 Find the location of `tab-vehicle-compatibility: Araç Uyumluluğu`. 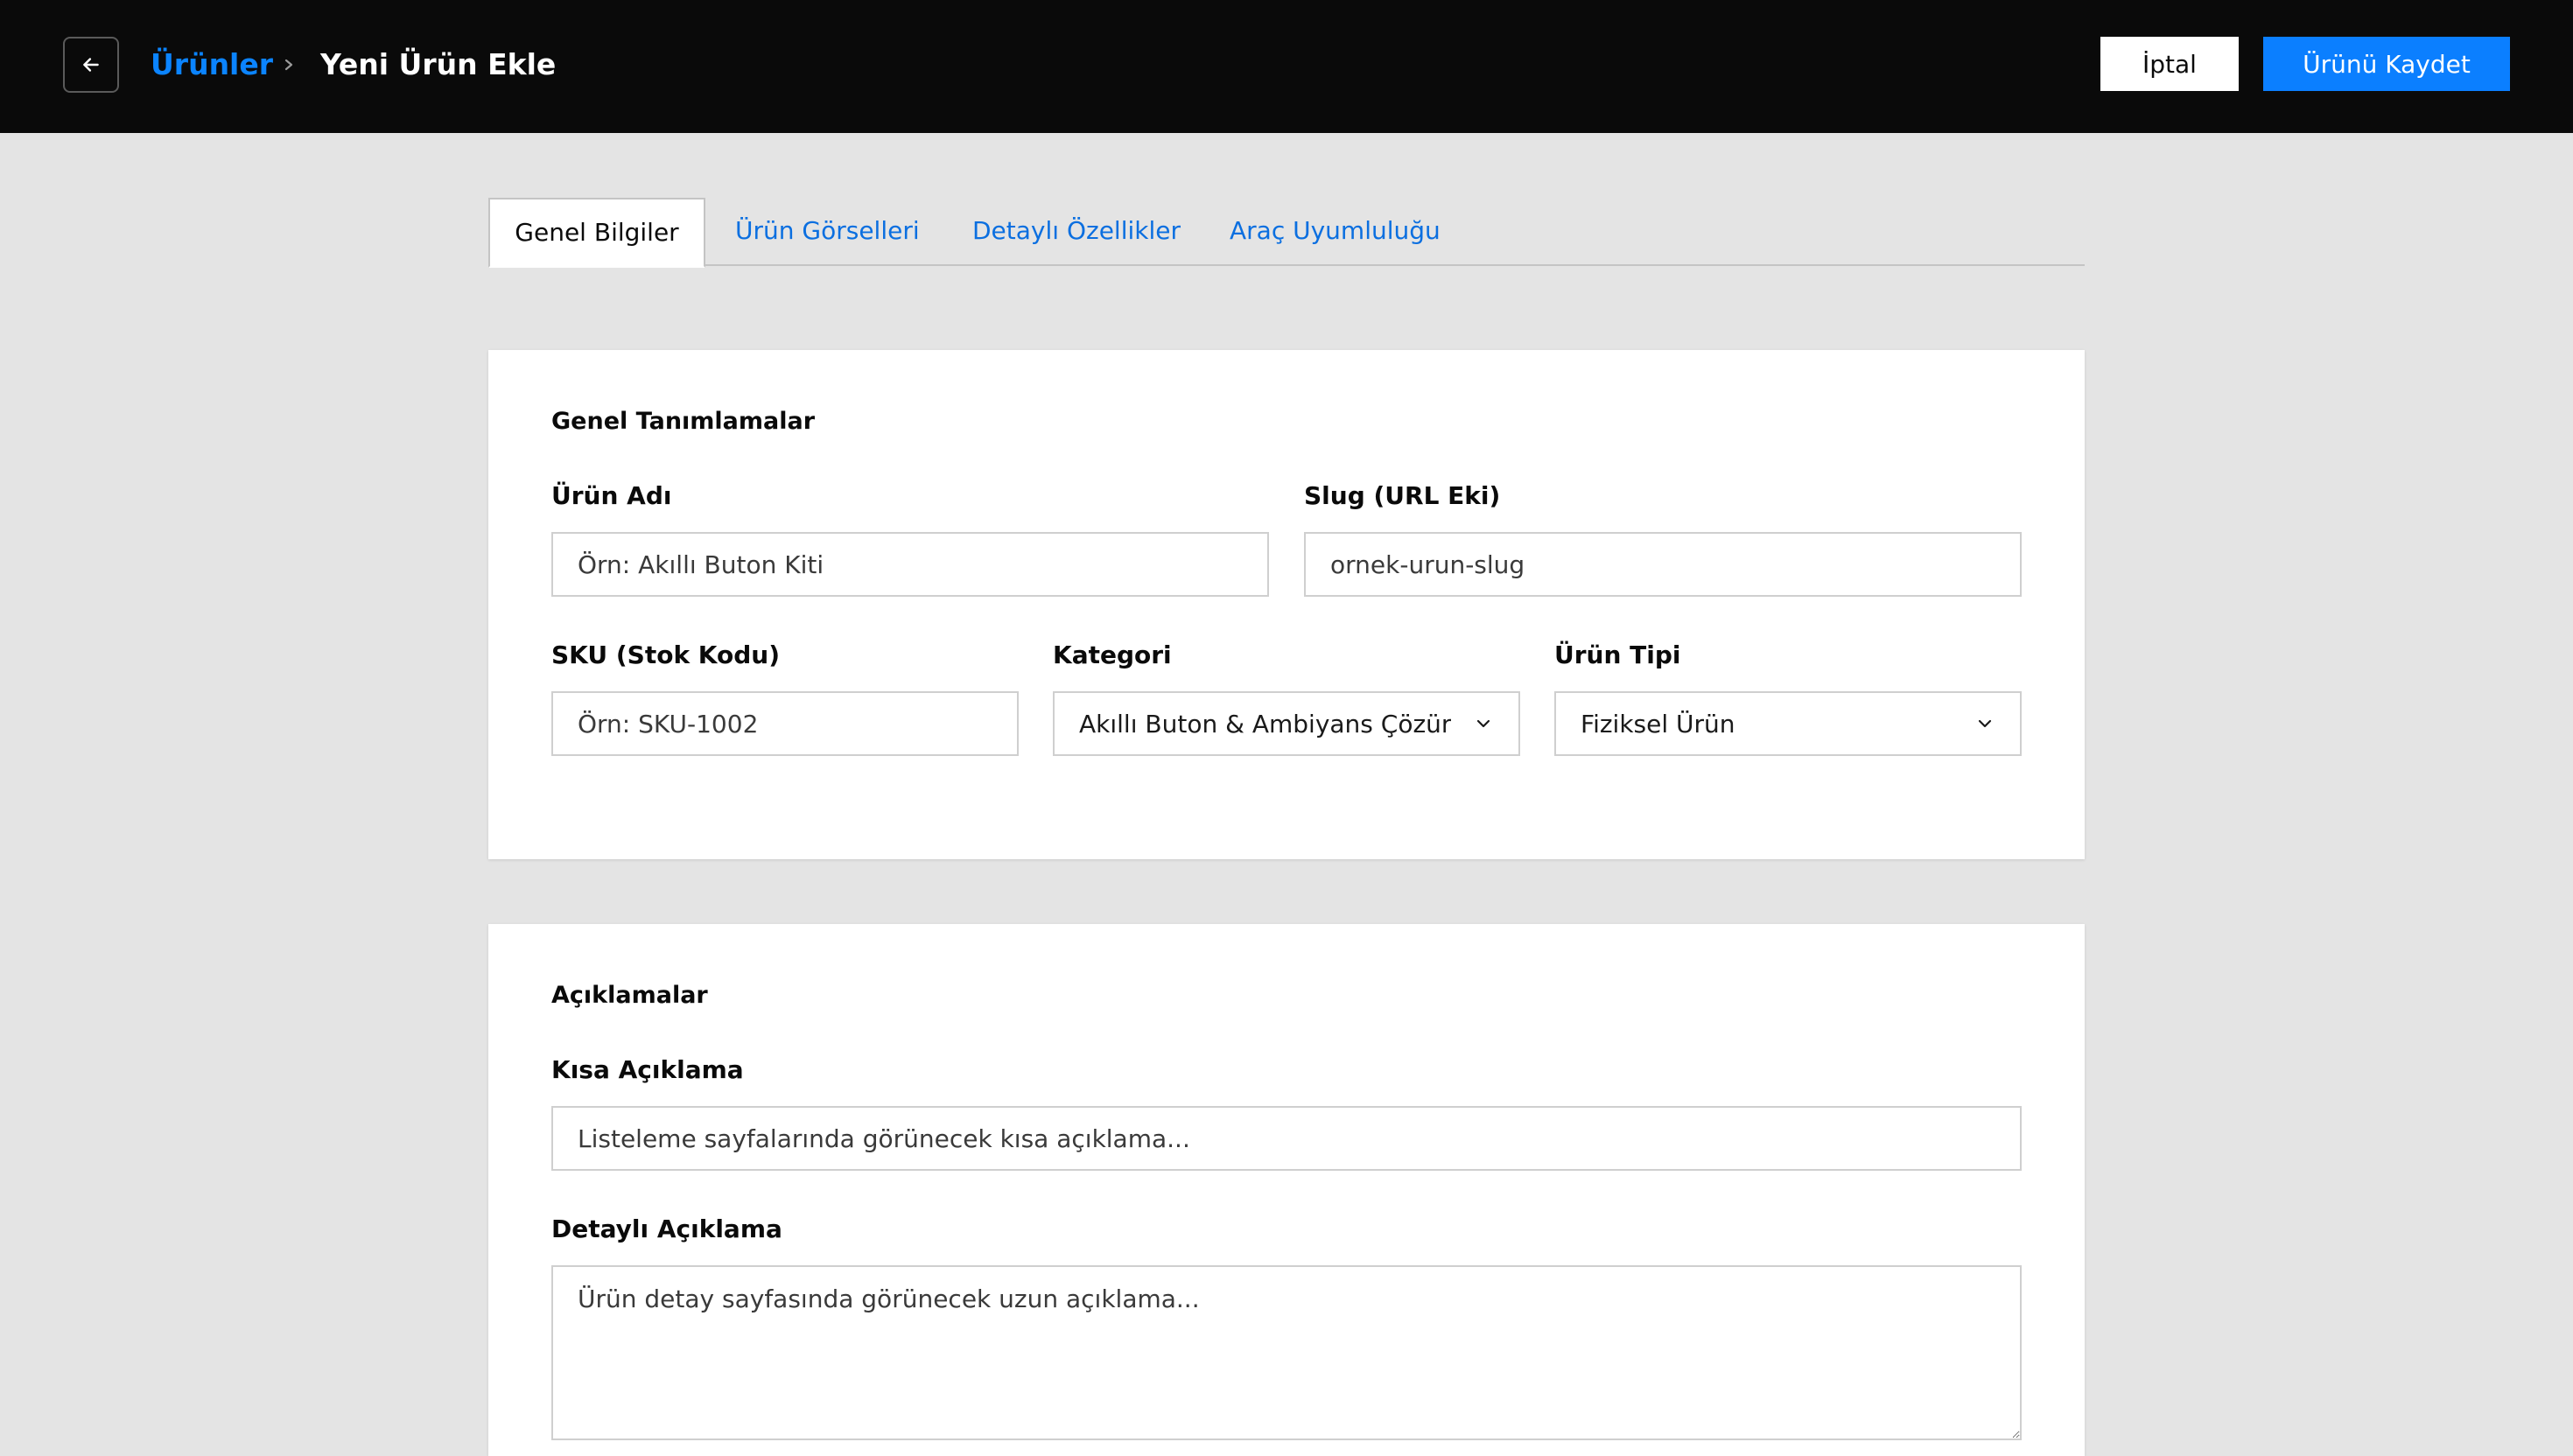

tab-vehicle-compatibility: Araç Uyumluluğu is located at coordinates (1335, 232).